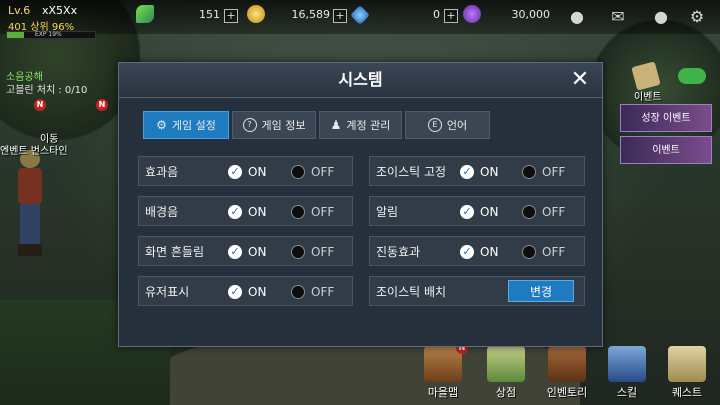 This screenshot has height=405, width=720. I want to click on gear-icon: ⚙, so click(161, 125).